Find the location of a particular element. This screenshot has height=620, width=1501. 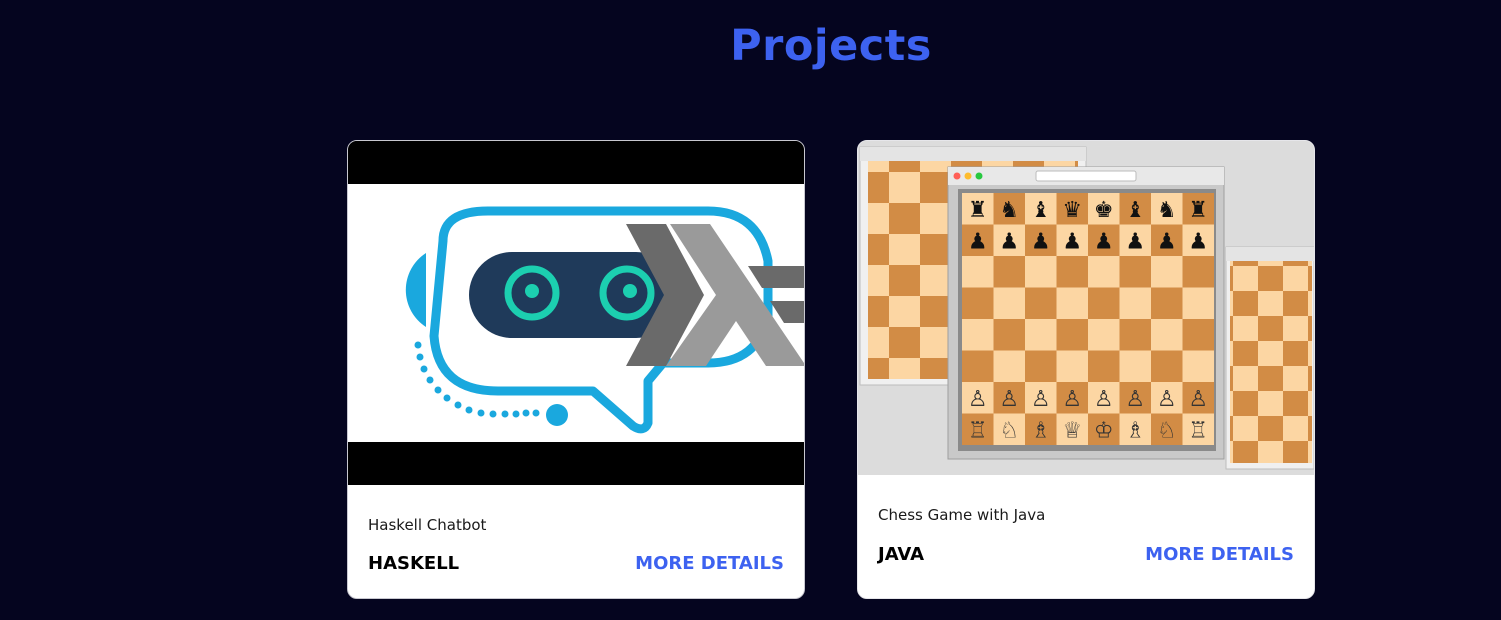

section-title: Projects is located at coordinates (831, 46).